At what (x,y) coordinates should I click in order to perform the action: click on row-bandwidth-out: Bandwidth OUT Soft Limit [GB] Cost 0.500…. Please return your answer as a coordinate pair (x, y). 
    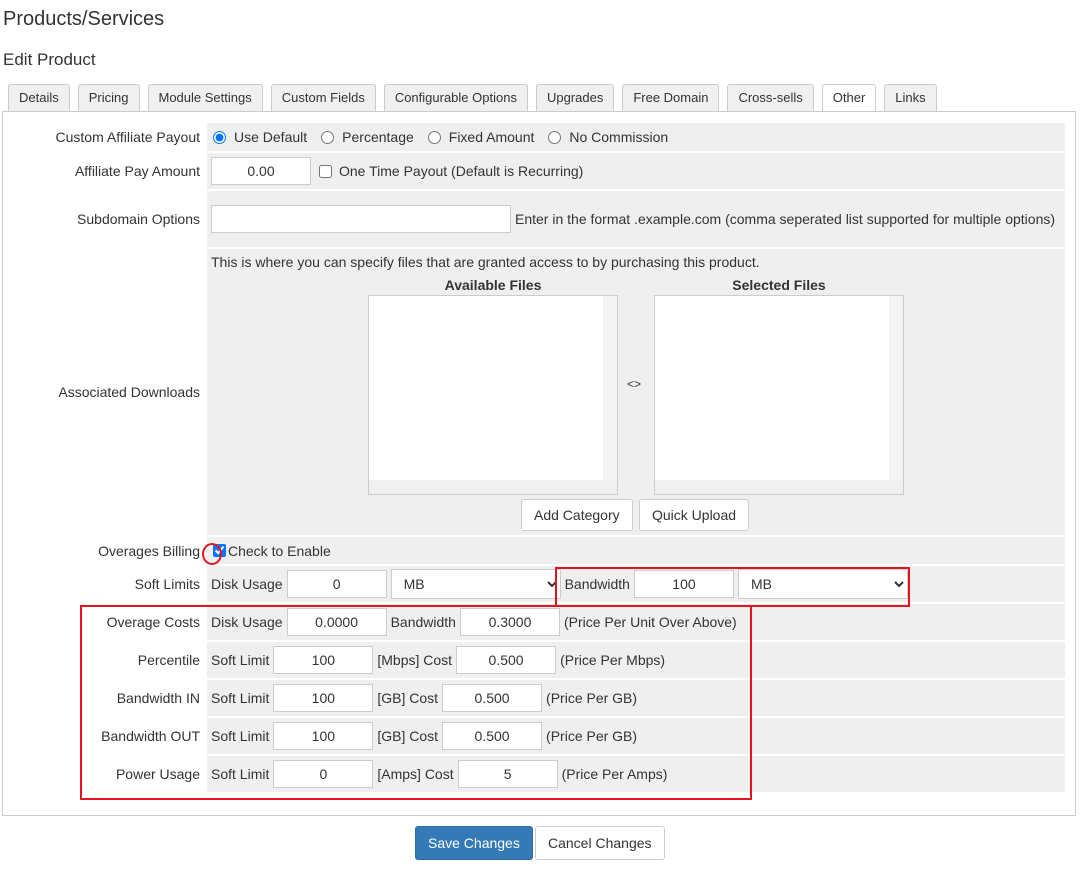
    Looking at the image, I should click on (540, 736).